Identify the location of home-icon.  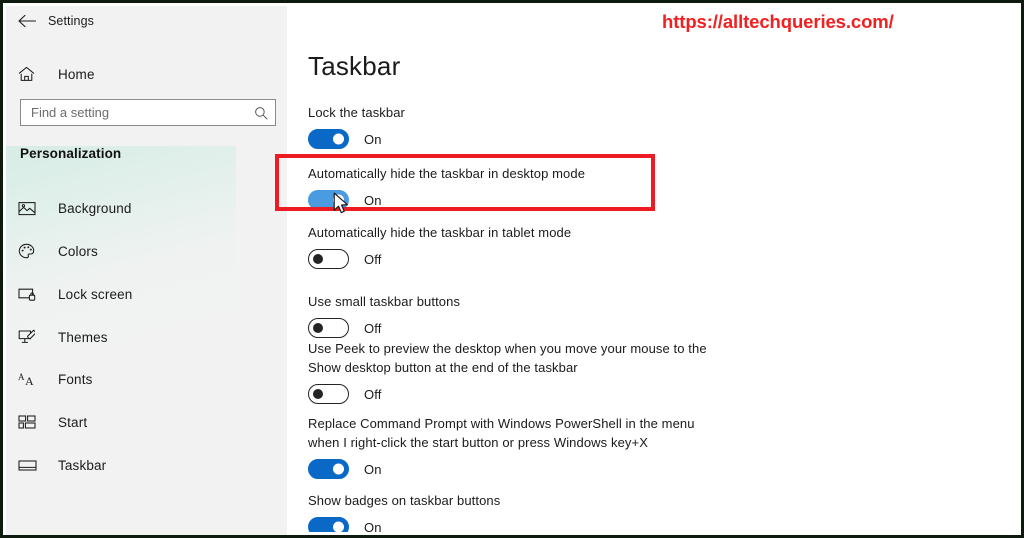
(38, 74).